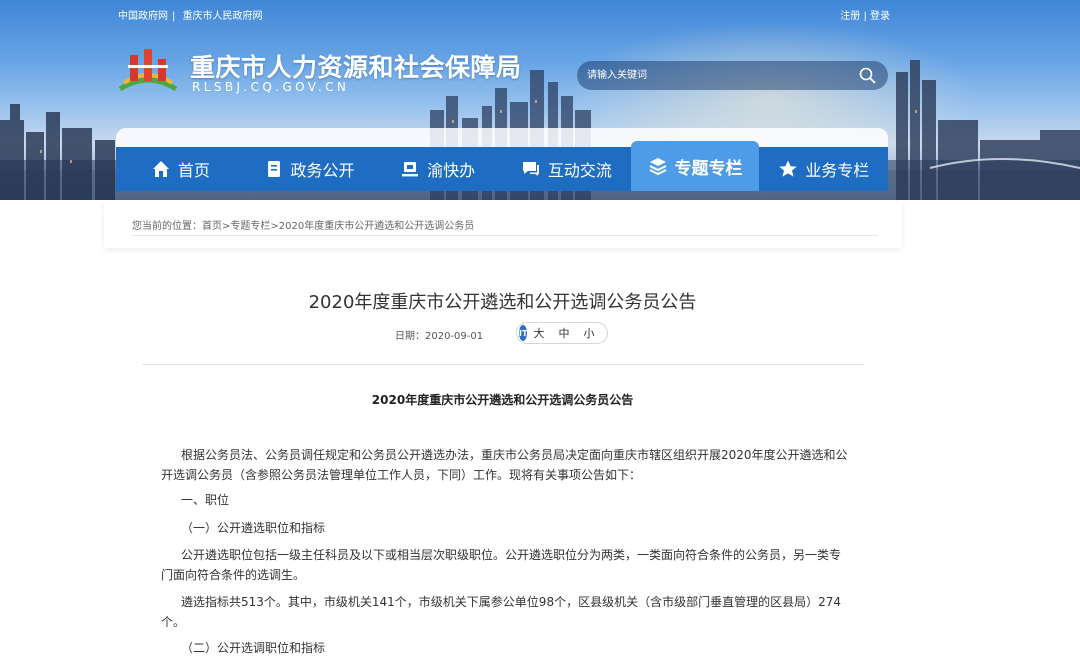  Describe the element at coordinates (250, 226) in the screenshot. I see `breadcrumb-special-topics: 专题专栏` at that location.